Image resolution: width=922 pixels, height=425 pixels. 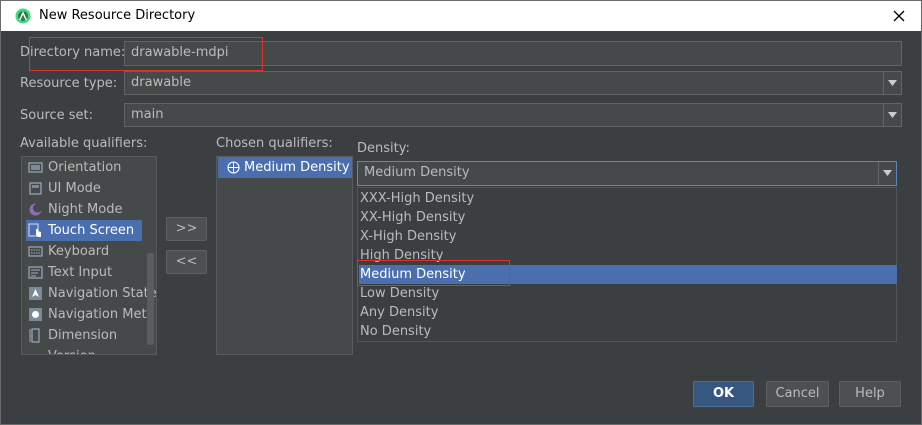 What do you see at coordinates (284, 255) in the screenshot?
I see `chosen-qualifiers-list: Medium Density` at bounding box center [284, 255].